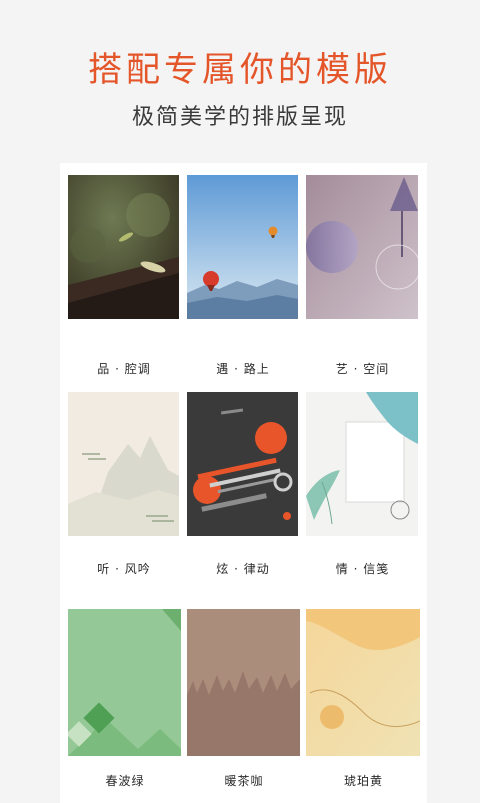 This screenshot has width=480, height=803. What do you see at coordinates (125, 781) in the screenshot?
I see `template-label: 春波绿` at bounding box center [125, 781].